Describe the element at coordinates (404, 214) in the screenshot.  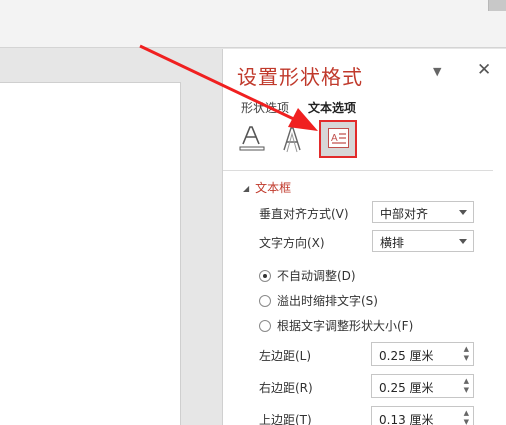
I see `vertical-align-value: 中部对齐` at that location.